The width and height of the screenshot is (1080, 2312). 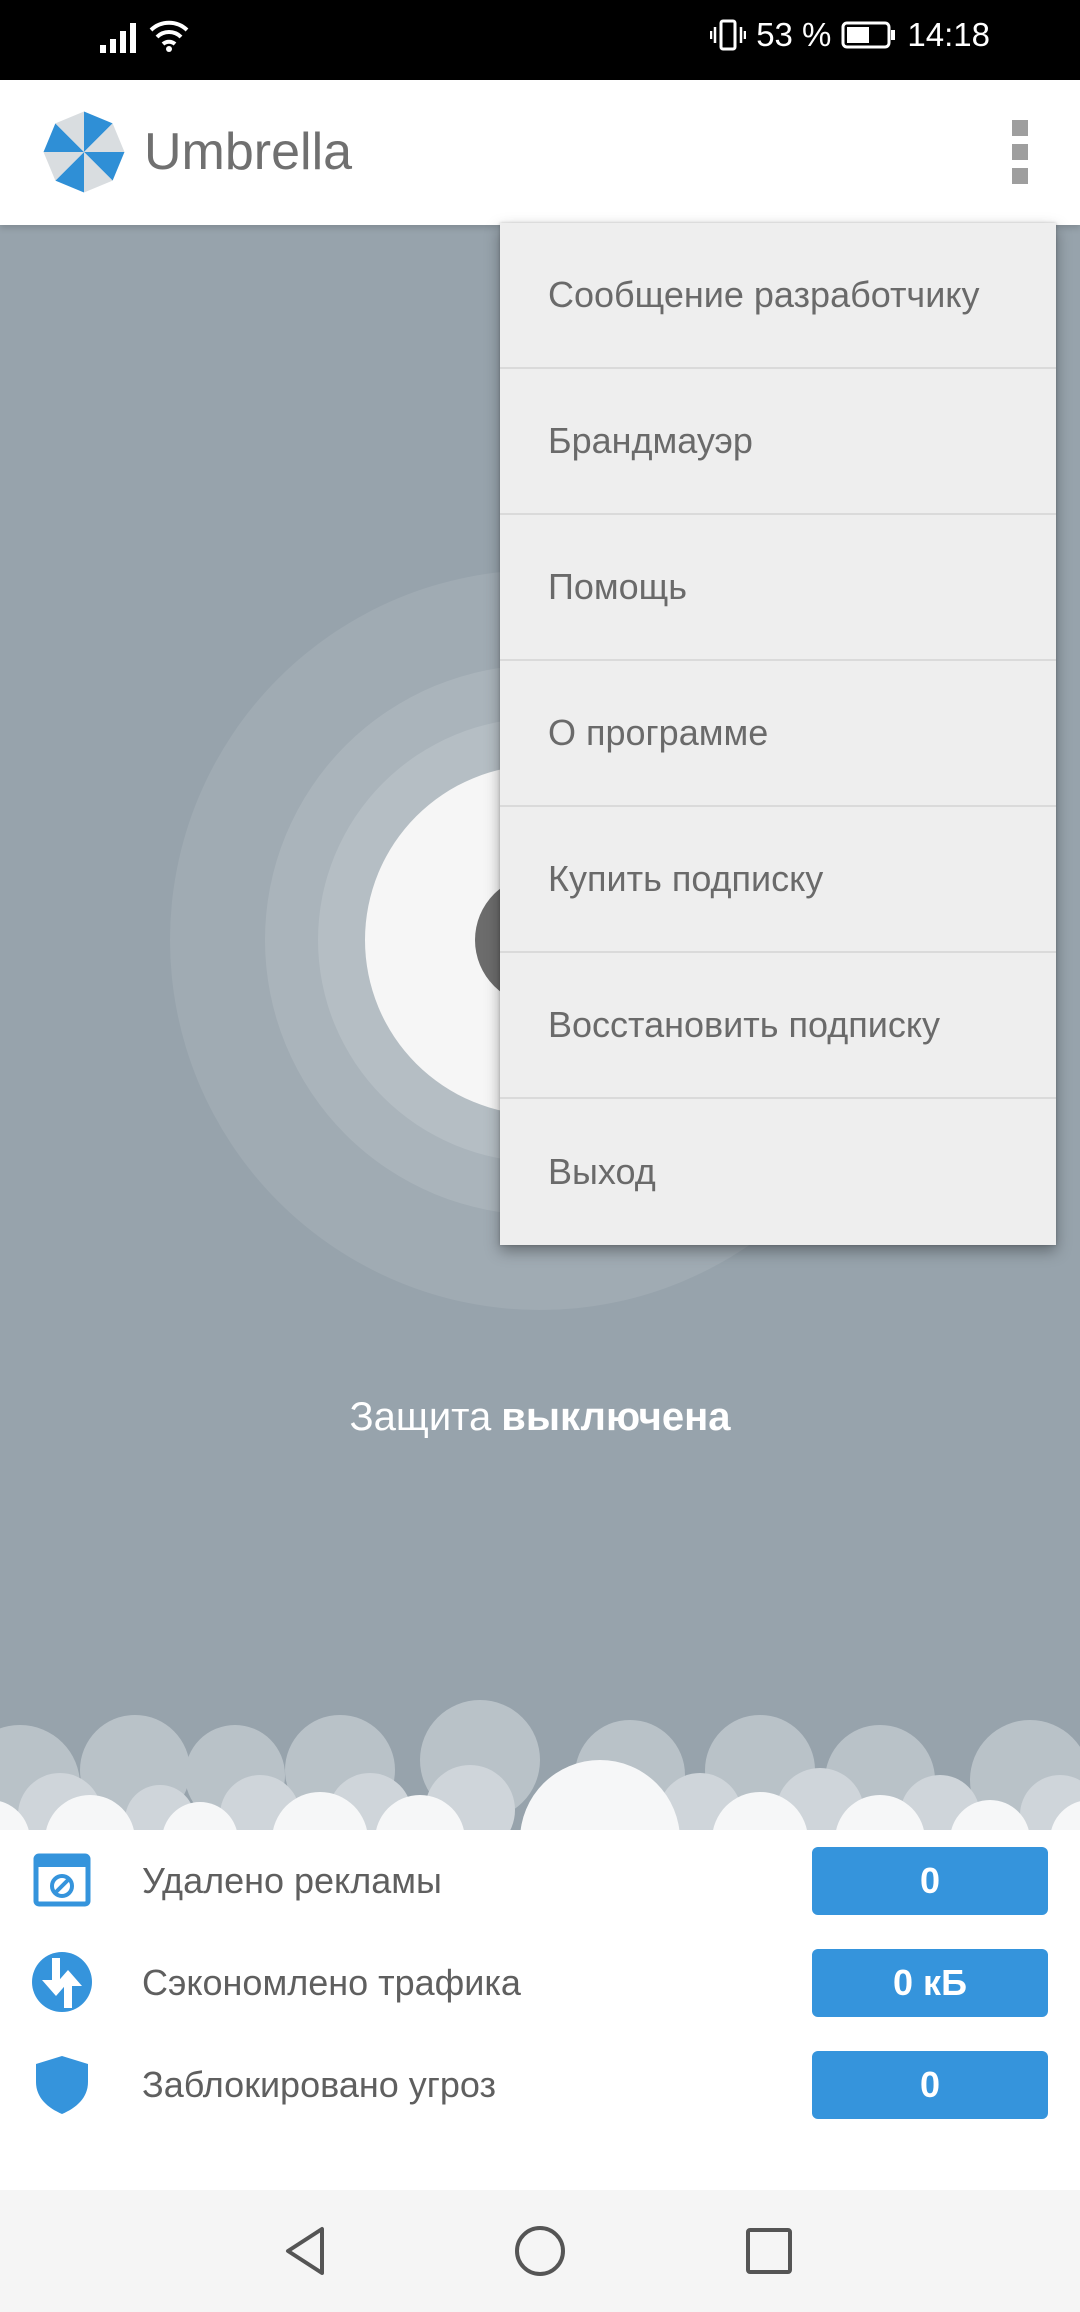 What do you see at coordinates (169, 36) in the screenshot?
I see `wifi-icon` at bounding box center [169, 36].